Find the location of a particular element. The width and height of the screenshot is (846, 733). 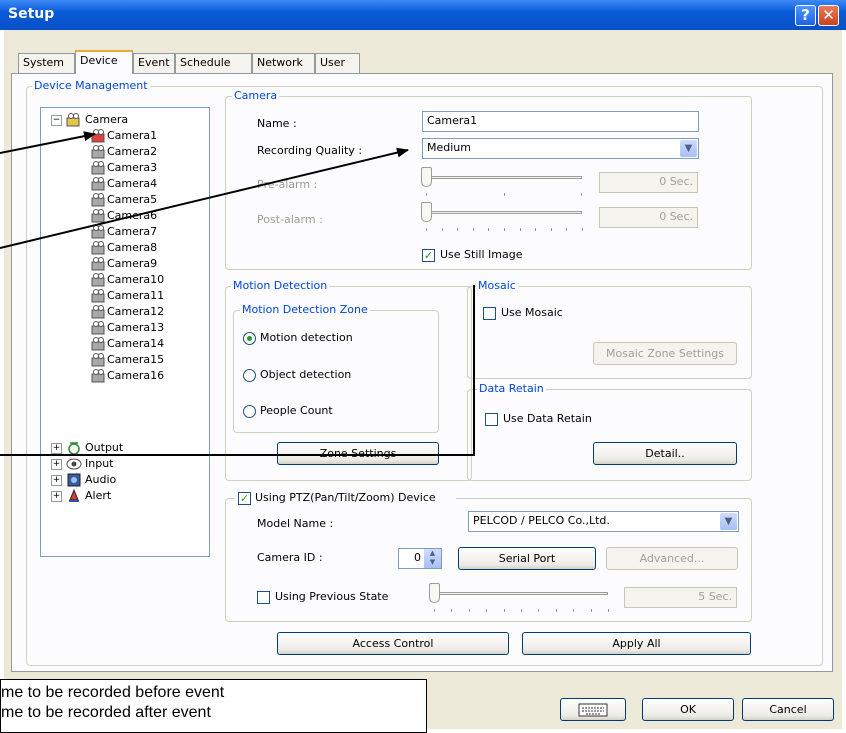

tree-item-audio: + Audio is located at coordinates (83, 480).